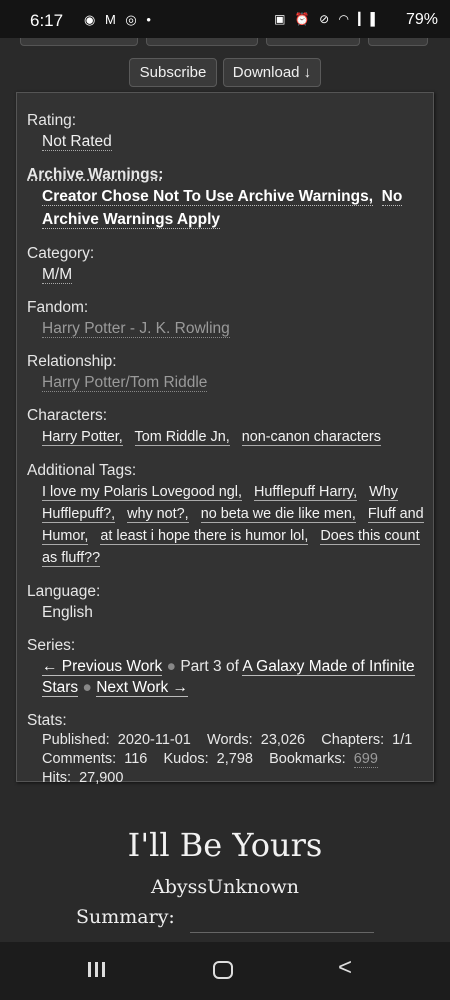 Image resolution: width=450 pixels, height=1000 pixels. What do you see at coordinates (283, 740) in the screenshot?
I see `words-value: 23,026` at bounding box center [283, 740].